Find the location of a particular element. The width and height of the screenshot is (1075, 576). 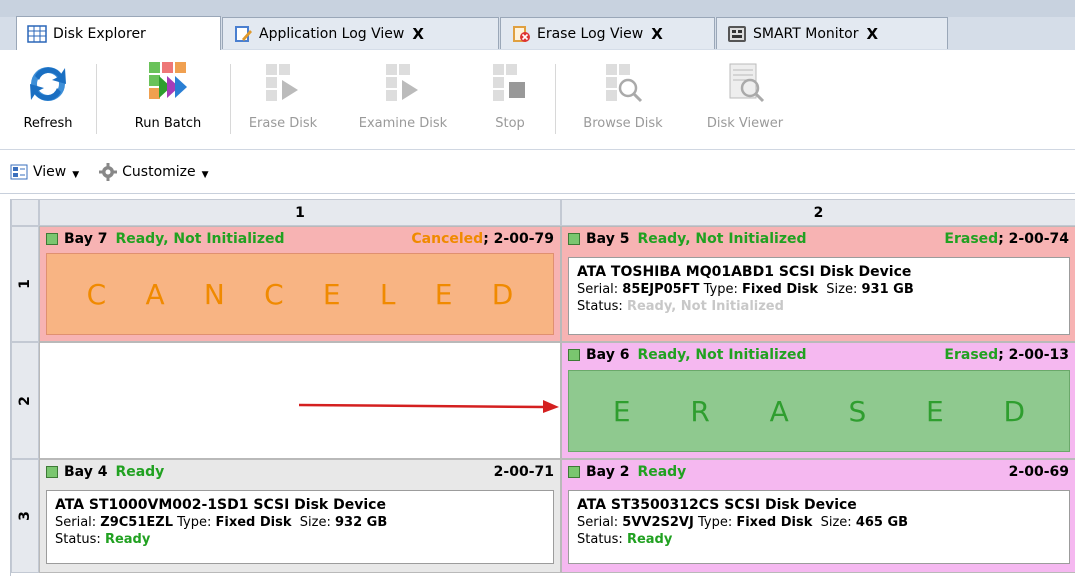

run-batch-button: Run Batch is located at coordinates (168, 102).